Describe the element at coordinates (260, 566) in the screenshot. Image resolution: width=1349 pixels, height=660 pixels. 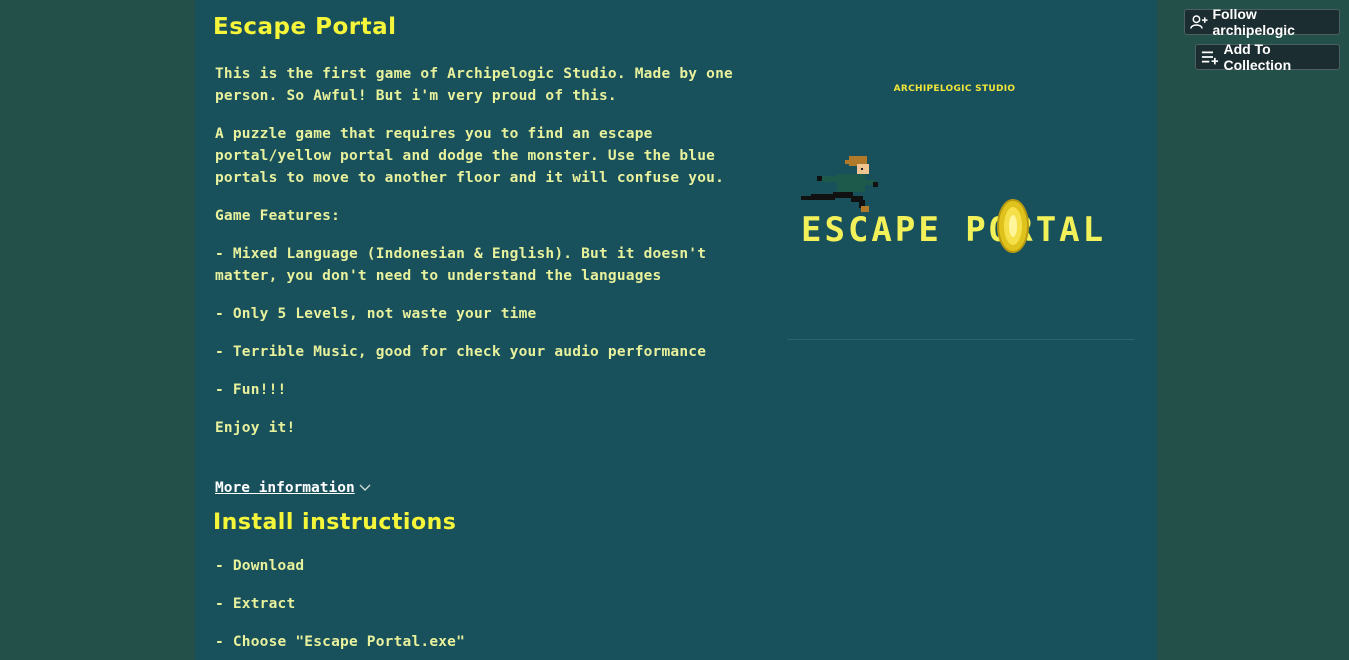
I see `install-step: - Download` at that location.